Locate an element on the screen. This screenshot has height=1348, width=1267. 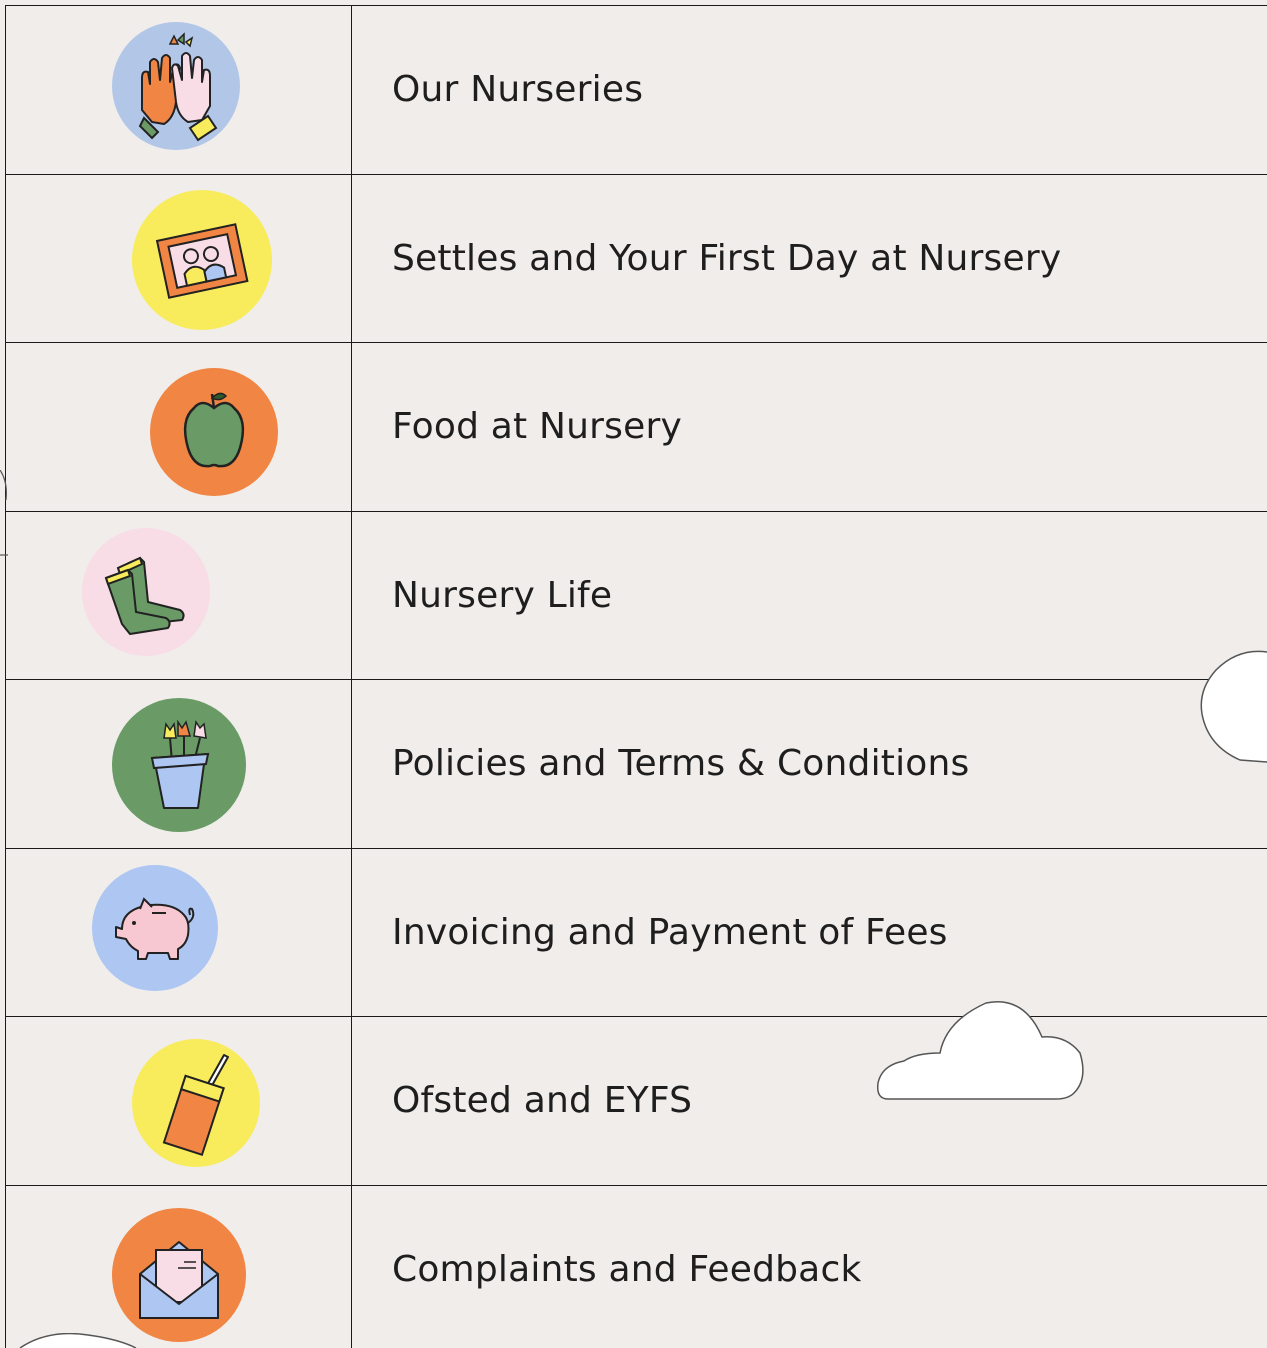
flower-pot-icon is located at coordinates (179, 765).